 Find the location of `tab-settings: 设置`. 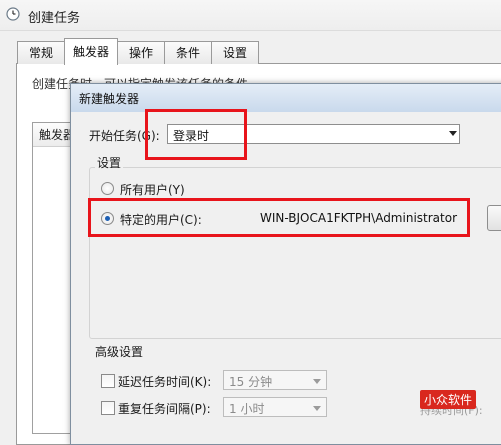

tab-settings: 设置 is located at coordinates (235, 52).